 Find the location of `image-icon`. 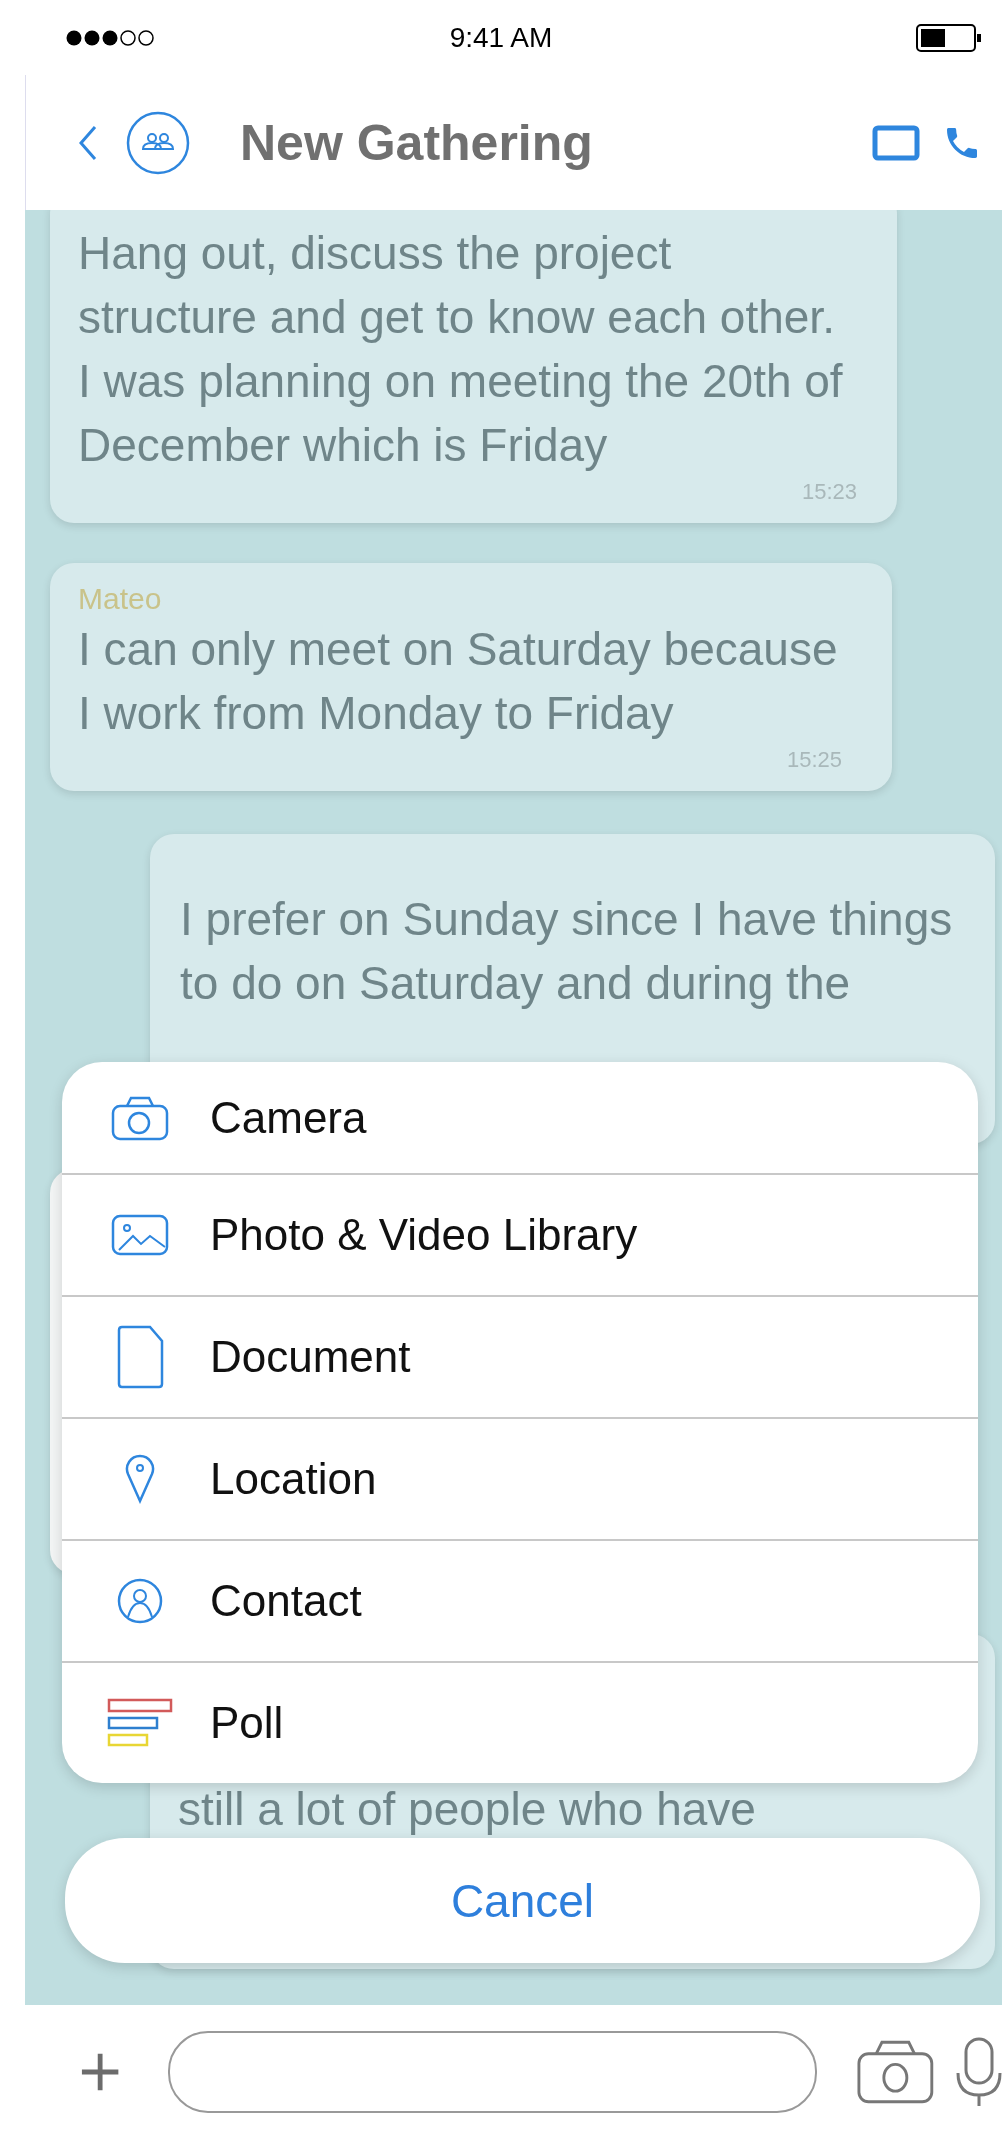

image-icon is located at coordinates (140, 1235).